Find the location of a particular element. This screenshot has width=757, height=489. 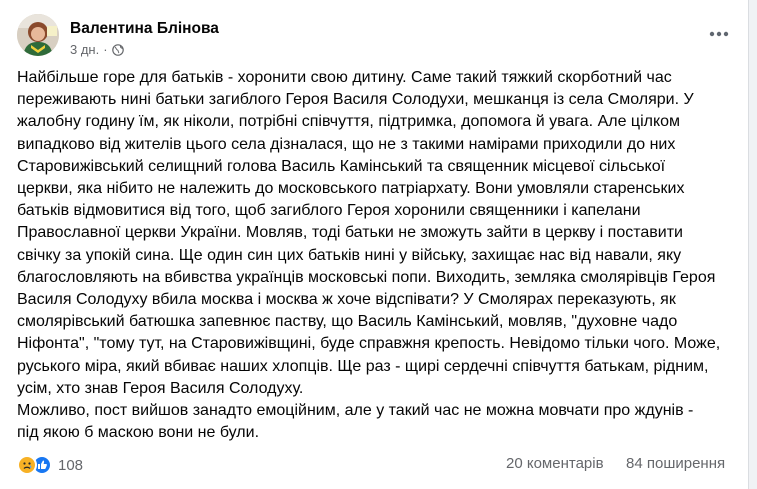

reactions-summary: 108 is located at coordinates (50, 465).